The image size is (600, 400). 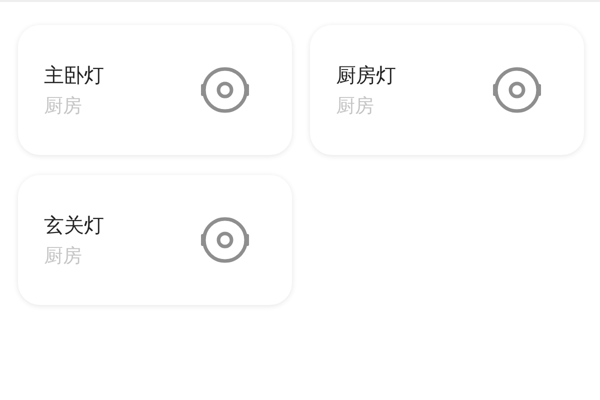 What do you see at coordinates (74, 225) in the screenshot?
I see `device-name: 玄关灯` at bounding box center [74, 225].